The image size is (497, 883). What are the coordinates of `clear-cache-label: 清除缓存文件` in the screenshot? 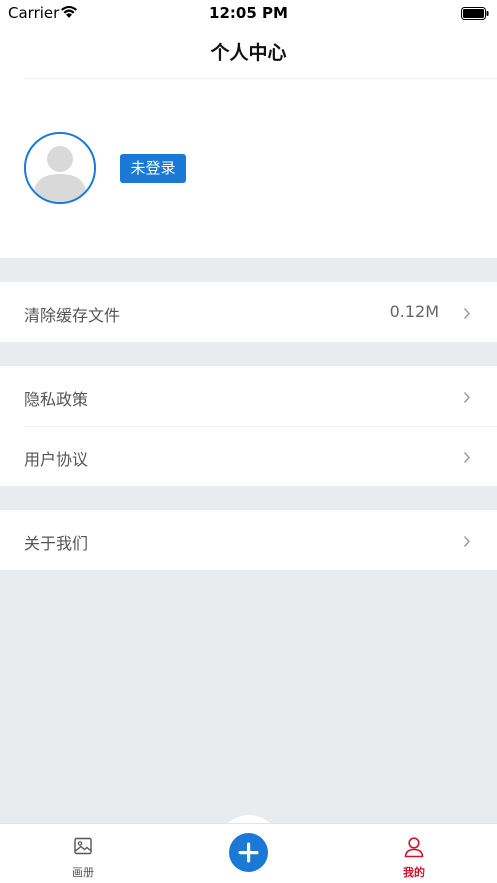 It's located at (72, 315).